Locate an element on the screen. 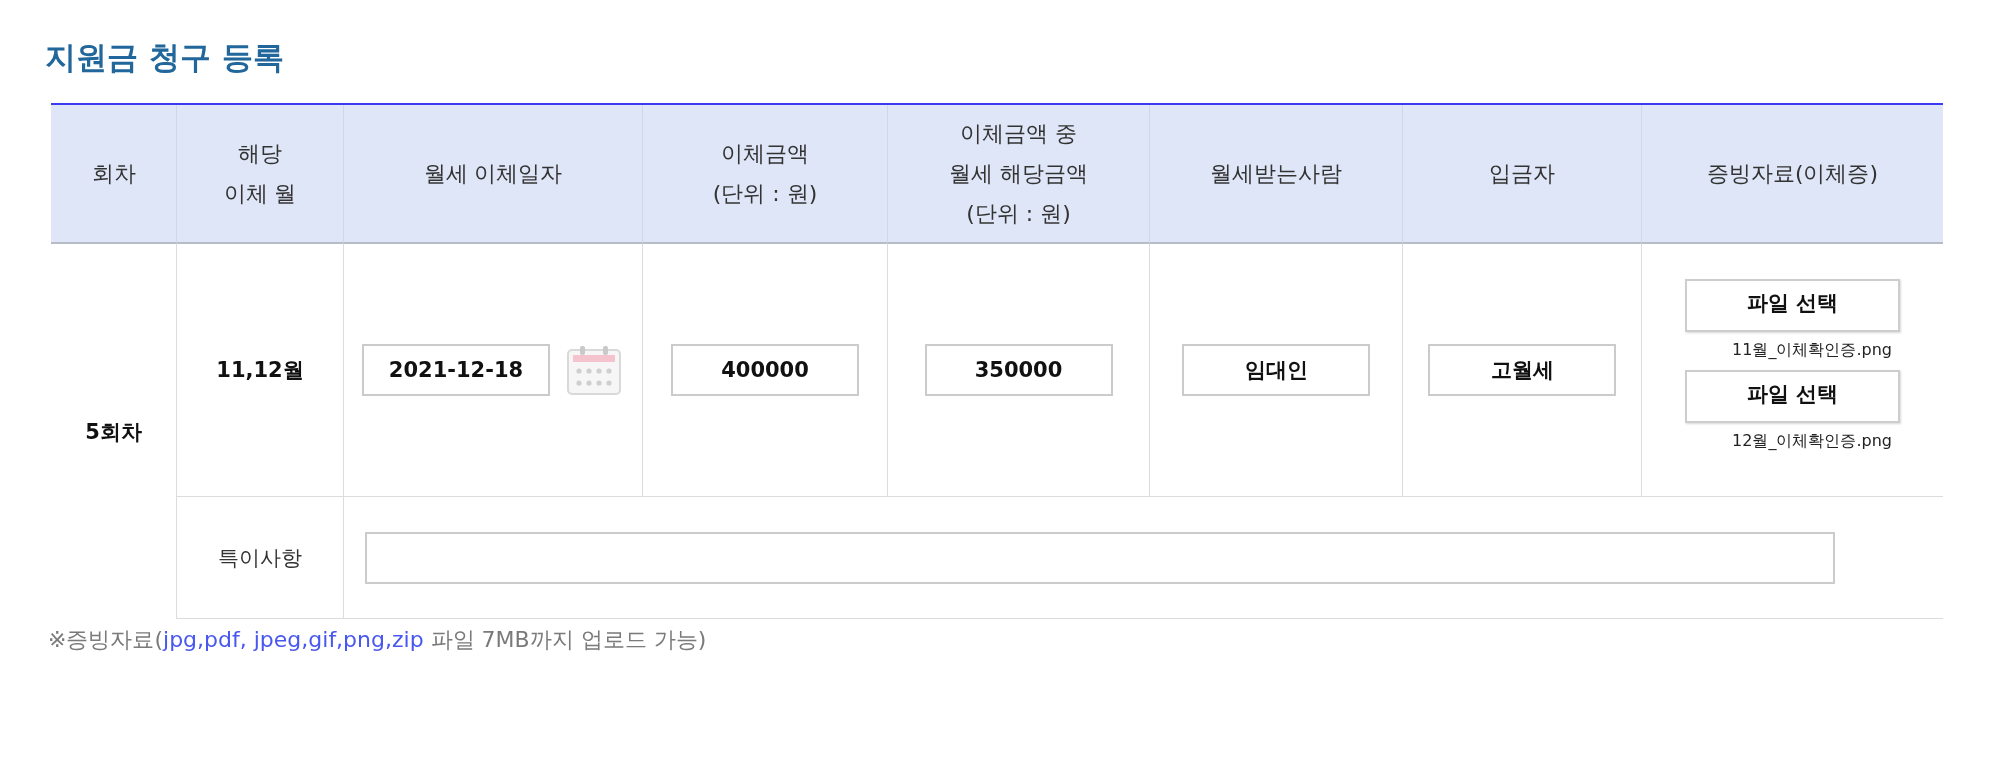 This screenshot has height=757, width=2000. recipient-field: 임대인 is located at coordinates (1276, 370).